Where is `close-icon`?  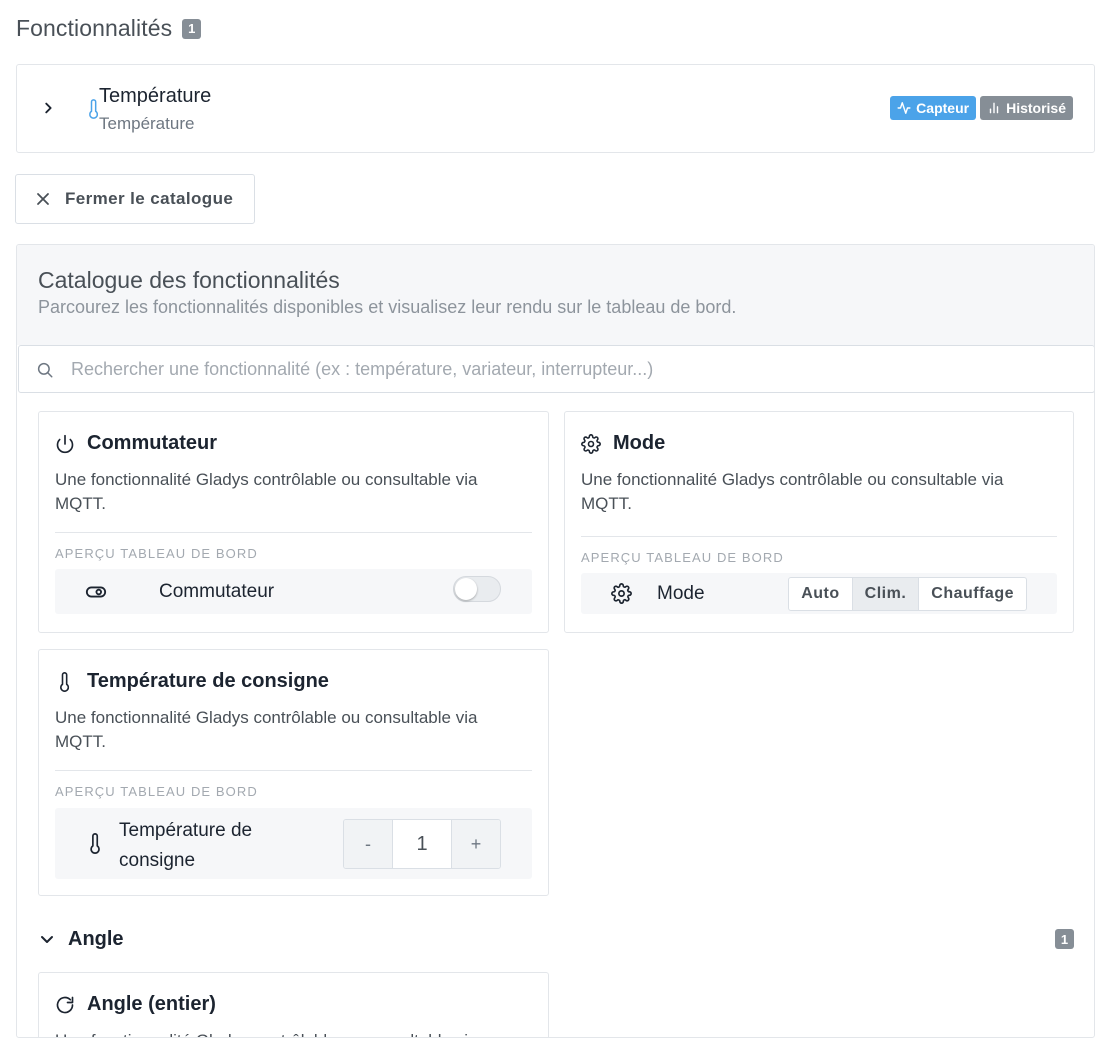 close-icon is located at coordinates (43, 199).